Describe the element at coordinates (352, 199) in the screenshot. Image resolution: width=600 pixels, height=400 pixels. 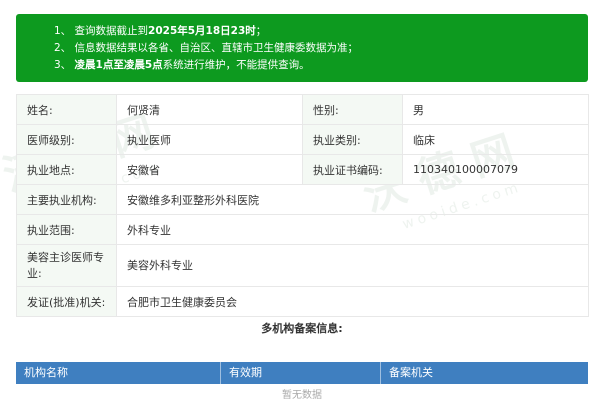
I see `institution-value: 安徽维多利亚整形外科医院` at that location.